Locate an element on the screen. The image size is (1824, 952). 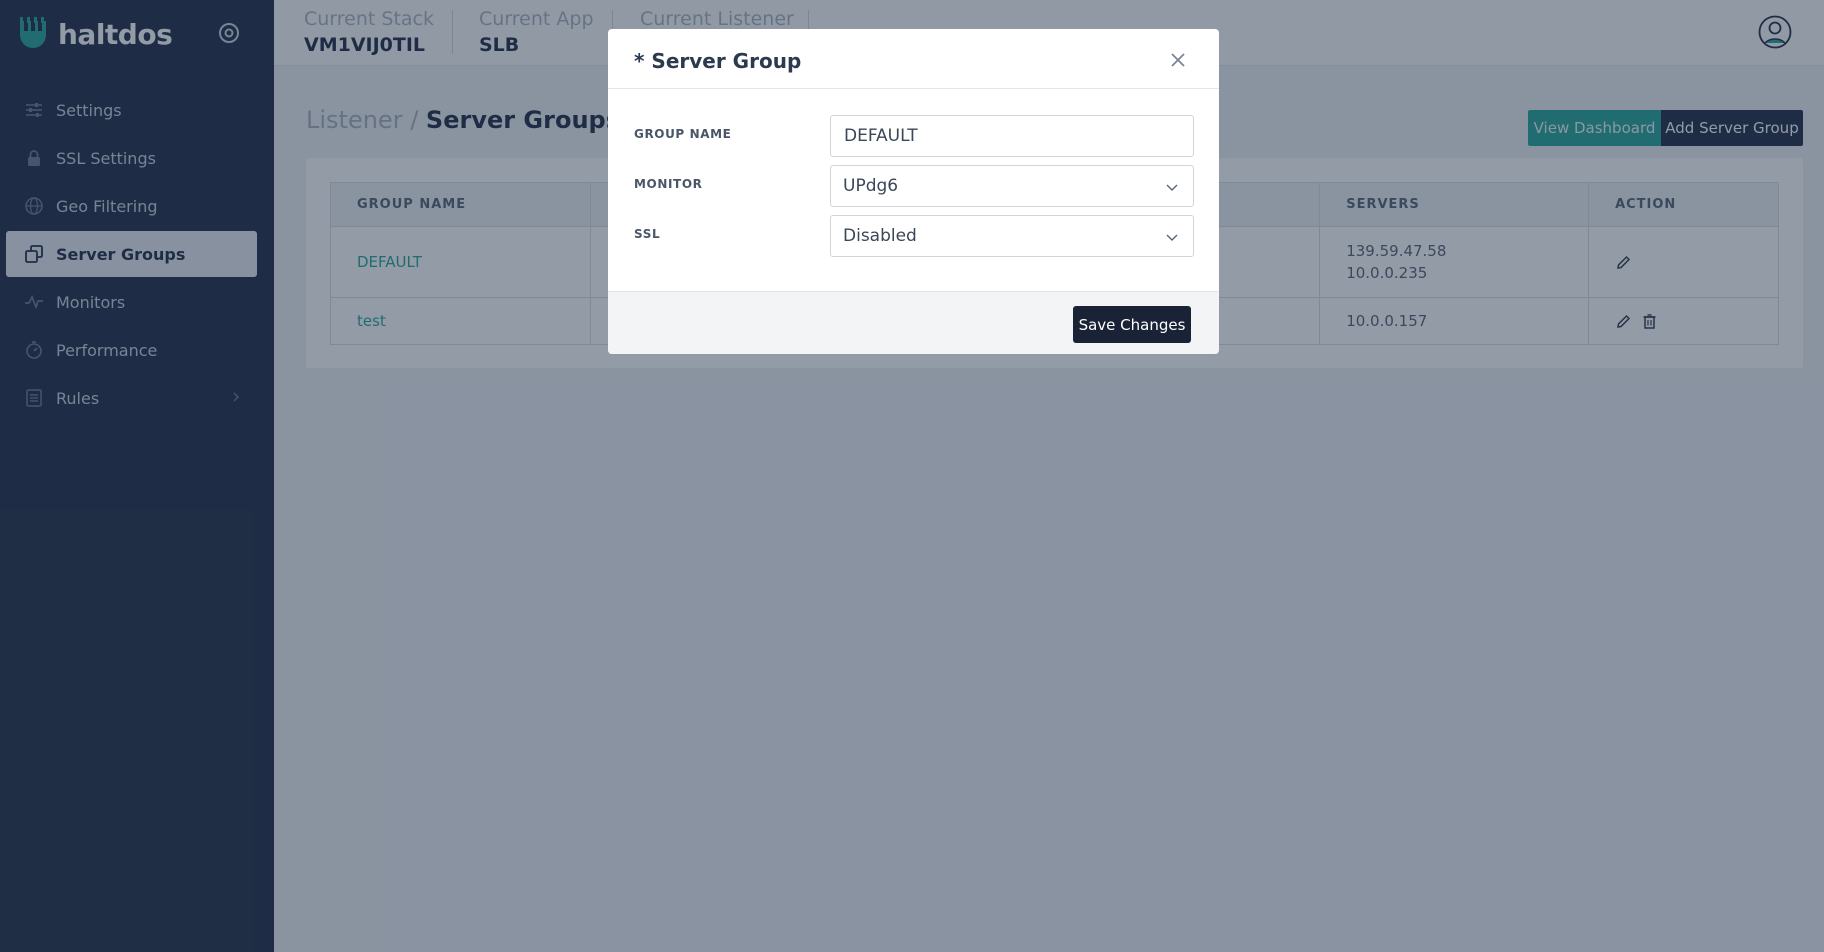
group-name-row: GROUP NAME DEFAULT is located at coordinates (914, 136).